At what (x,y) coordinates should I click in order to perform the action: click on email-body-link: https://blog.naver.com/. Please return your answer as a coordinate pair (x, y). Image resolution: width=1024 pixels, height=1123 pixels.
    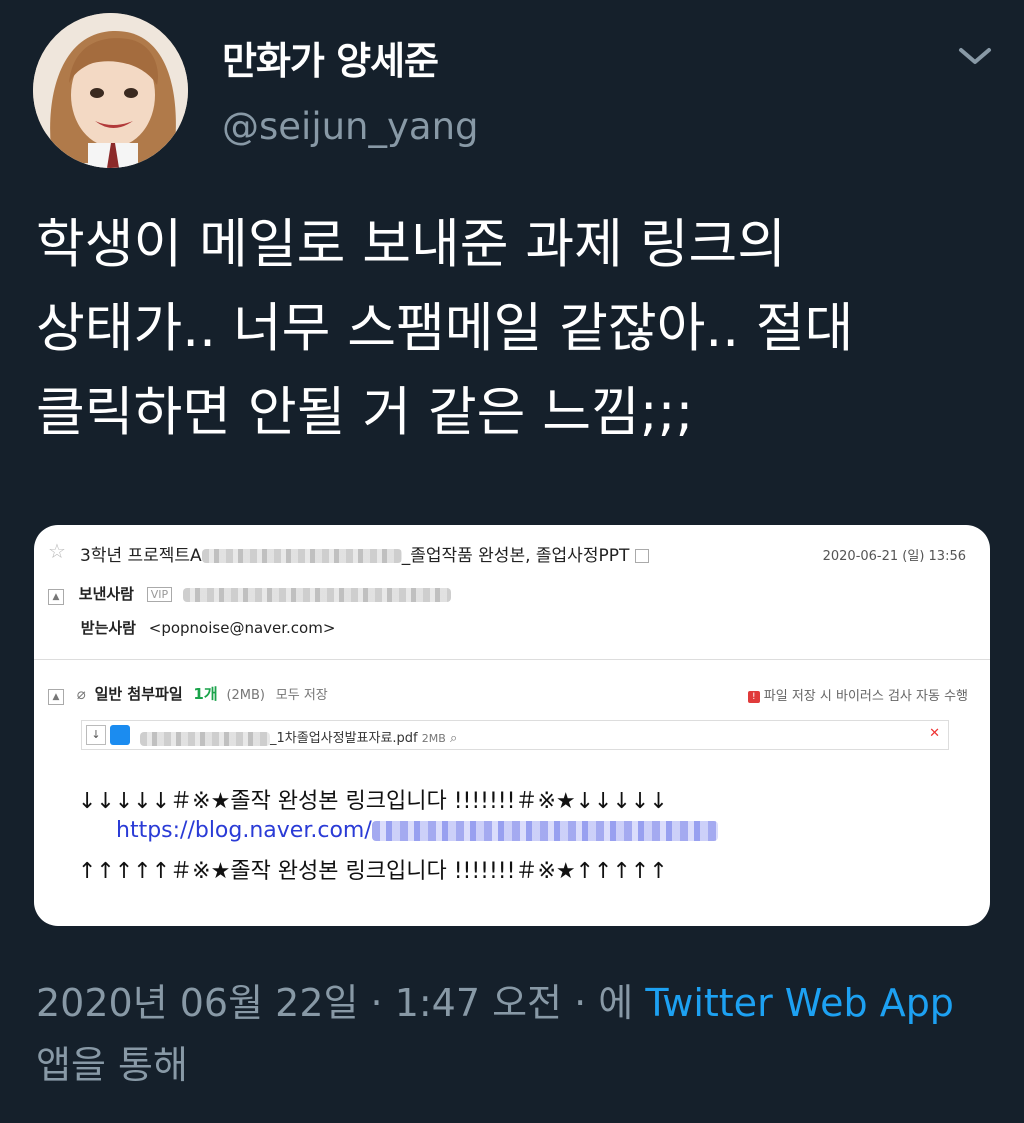
    Looking at the image, I should click on (417, 830).